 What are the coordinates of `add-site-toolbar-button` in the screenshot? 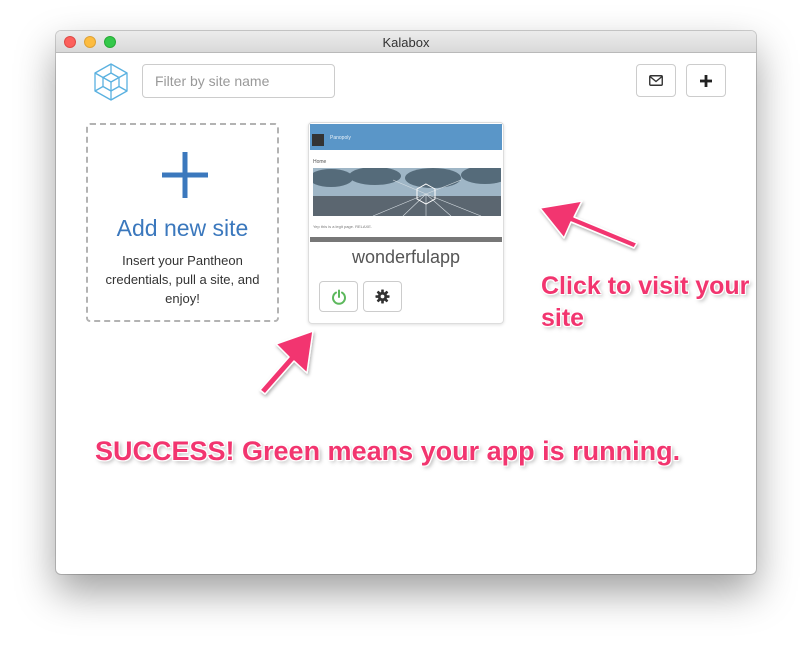 It's located at (706, 80).